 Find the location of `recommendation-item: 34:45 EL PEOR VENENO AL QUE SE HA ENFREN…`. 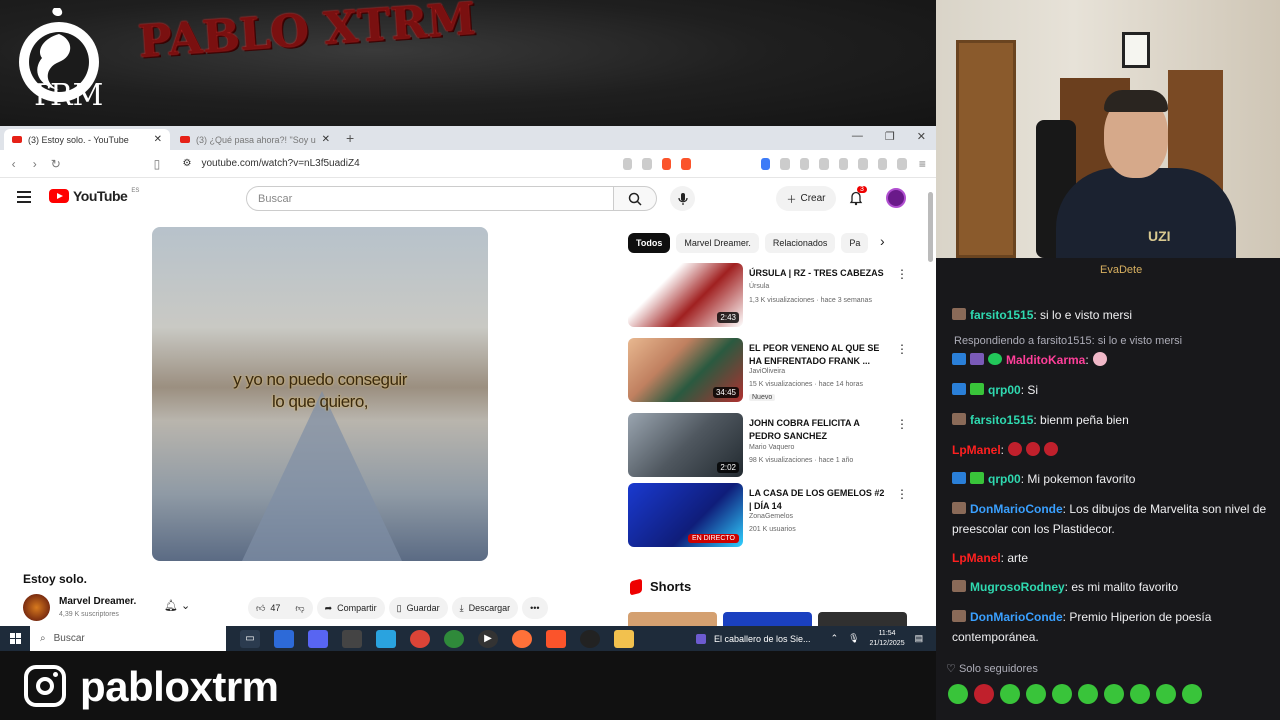

recommendation-item: 34:45 EL PEOR VENENO AL QUE SE HA ENFREN… is located at coordinates (768, 370).